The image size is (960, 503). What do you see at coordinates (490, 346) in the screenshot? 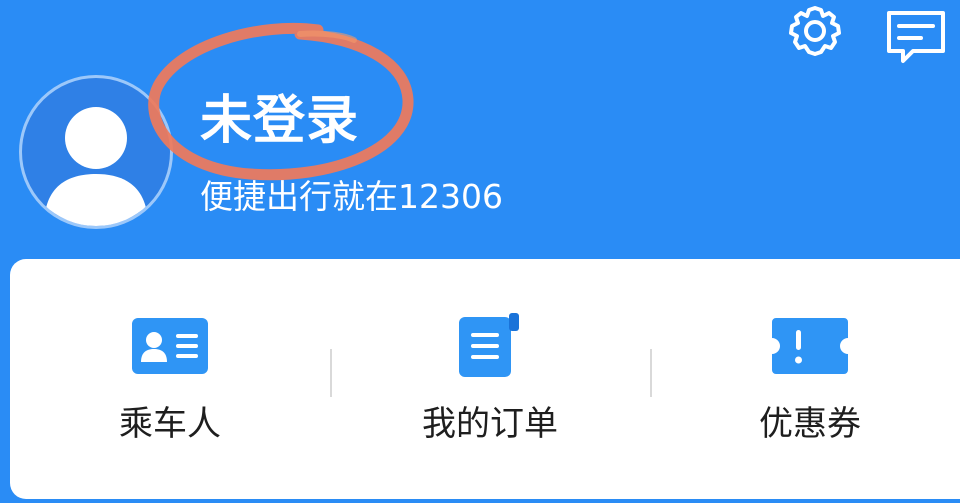
I see `order-document-icon` at bounding box center [490, 346].